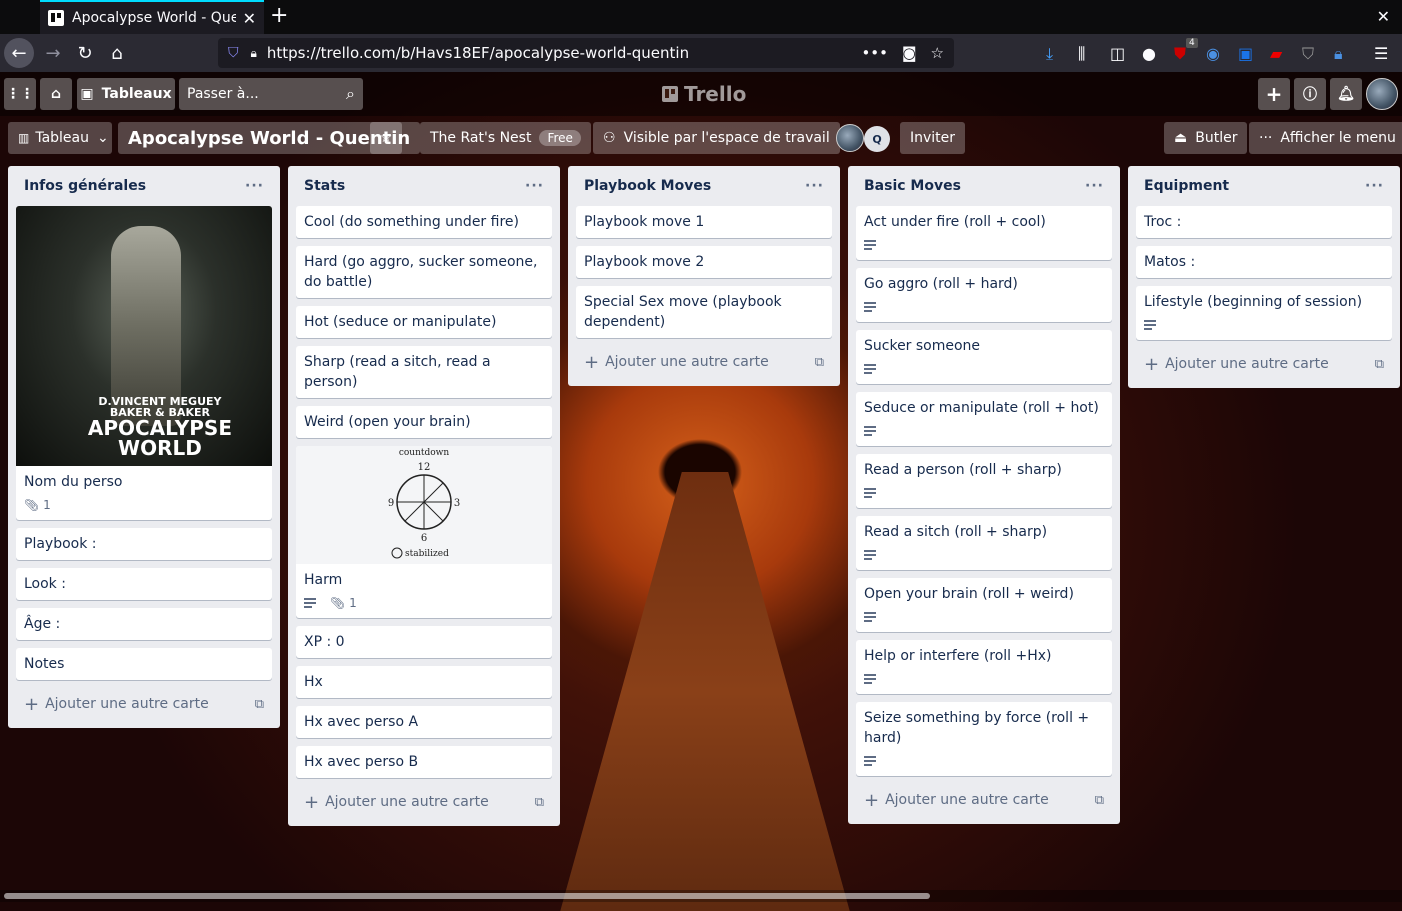 The image size is (1402, 911). I want to click on board-horizontal-scrollbar, so click(701, 896).